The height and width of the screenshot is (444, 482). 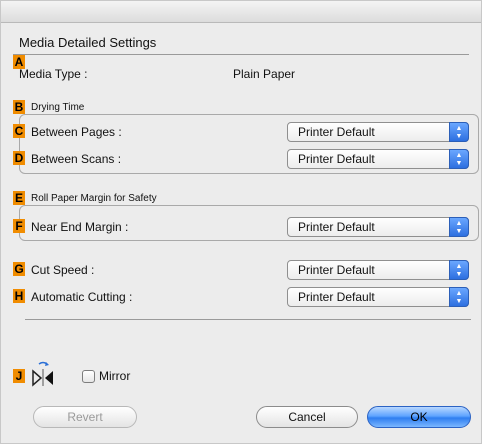 What do you see at coordinates (378, 159) in the screenshot?
I see `between-scans-popup: Printer Default ▲ ▼` at bounding box center [378, 159].